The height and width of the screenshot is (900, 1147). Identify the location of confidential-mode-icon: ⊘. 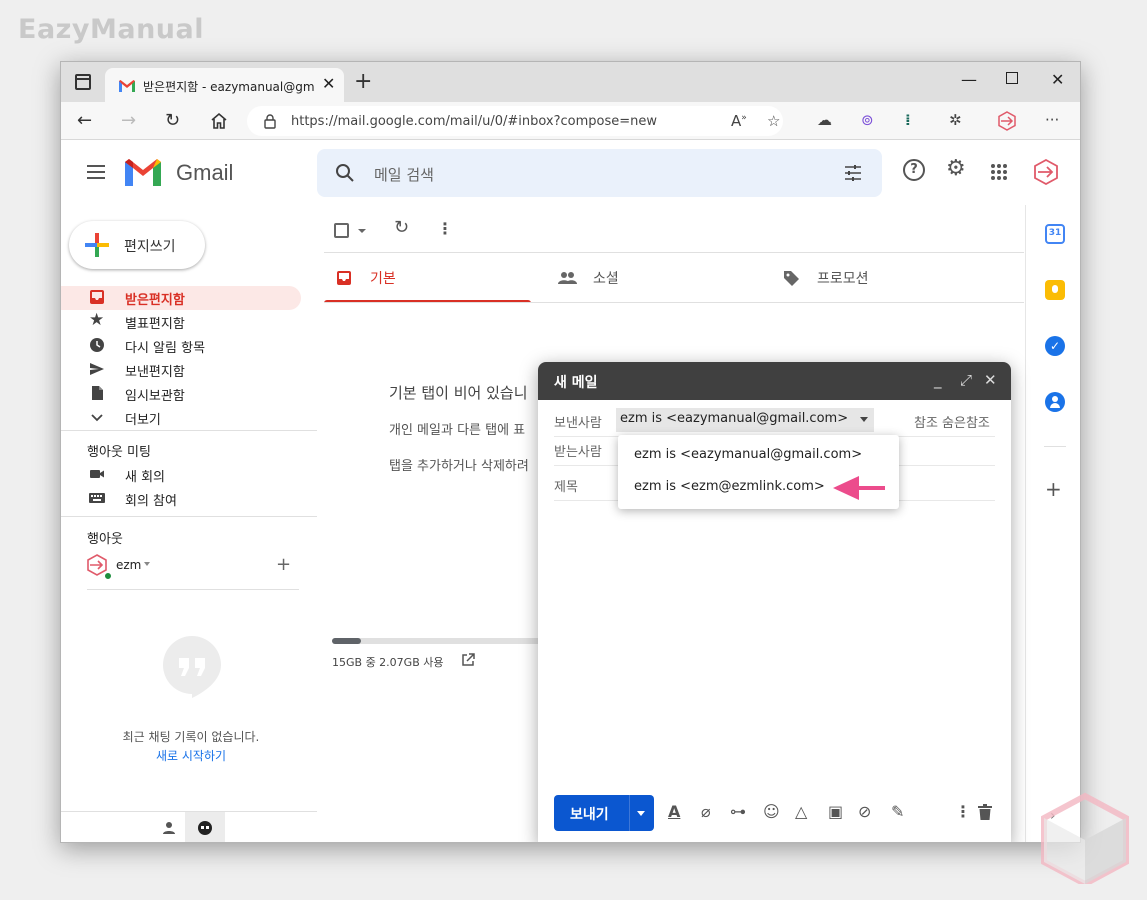
(864, 811).